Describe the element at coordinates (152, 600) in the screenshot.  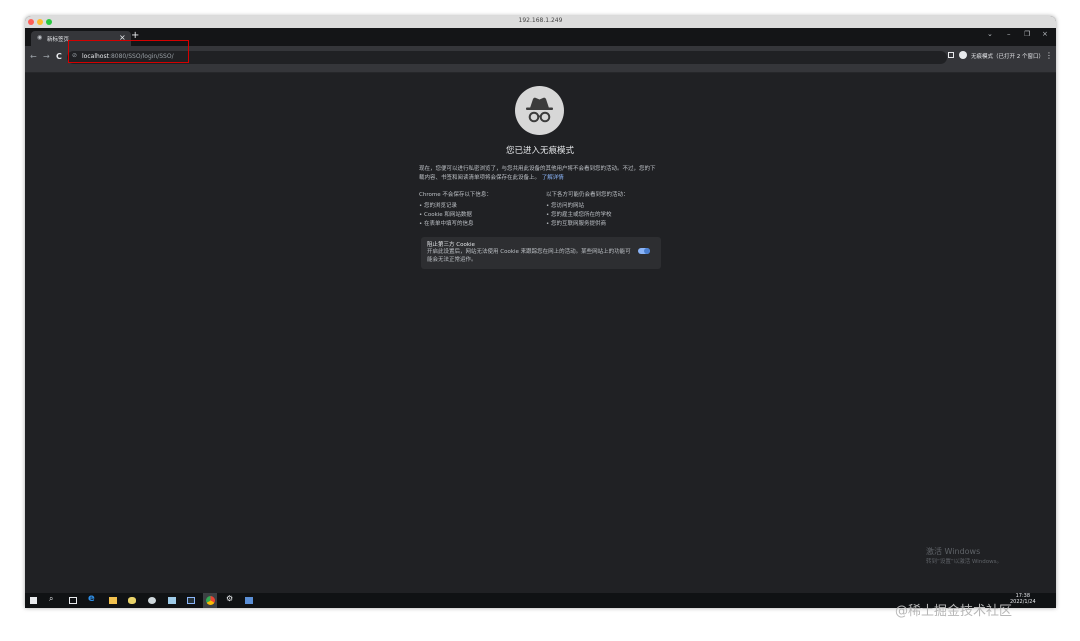
I see `search-app-icon` at that location.